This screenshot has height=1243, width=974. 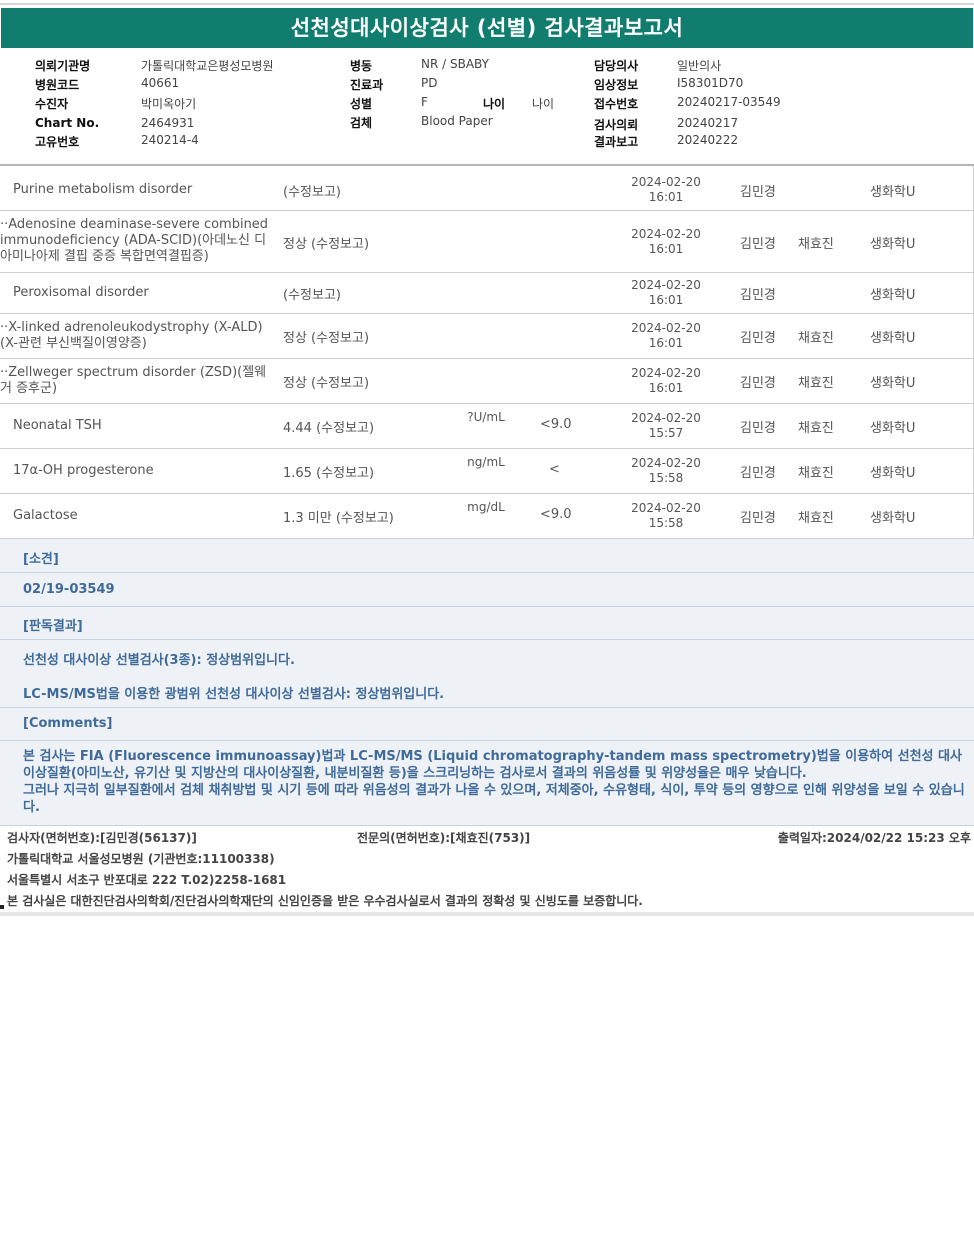 What do you see at coordinates (68, 723) in the screenshot?
I see `comments-header: [Comments]` at bounding box center [68, 723].